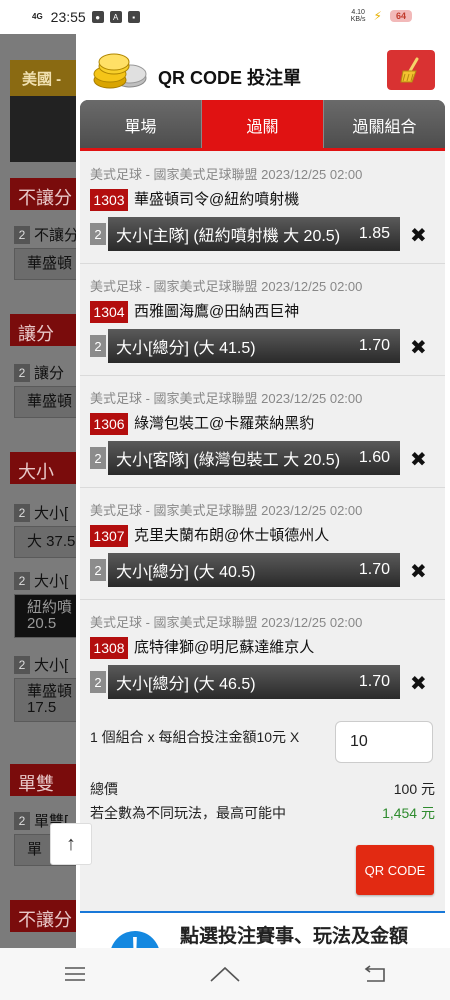 Image resolution: width=450 pixels, height=1000 pixels. Describe the element at coordinates (115, 17) in the screenshot. I see `ai-notification-icon: A` at that location.